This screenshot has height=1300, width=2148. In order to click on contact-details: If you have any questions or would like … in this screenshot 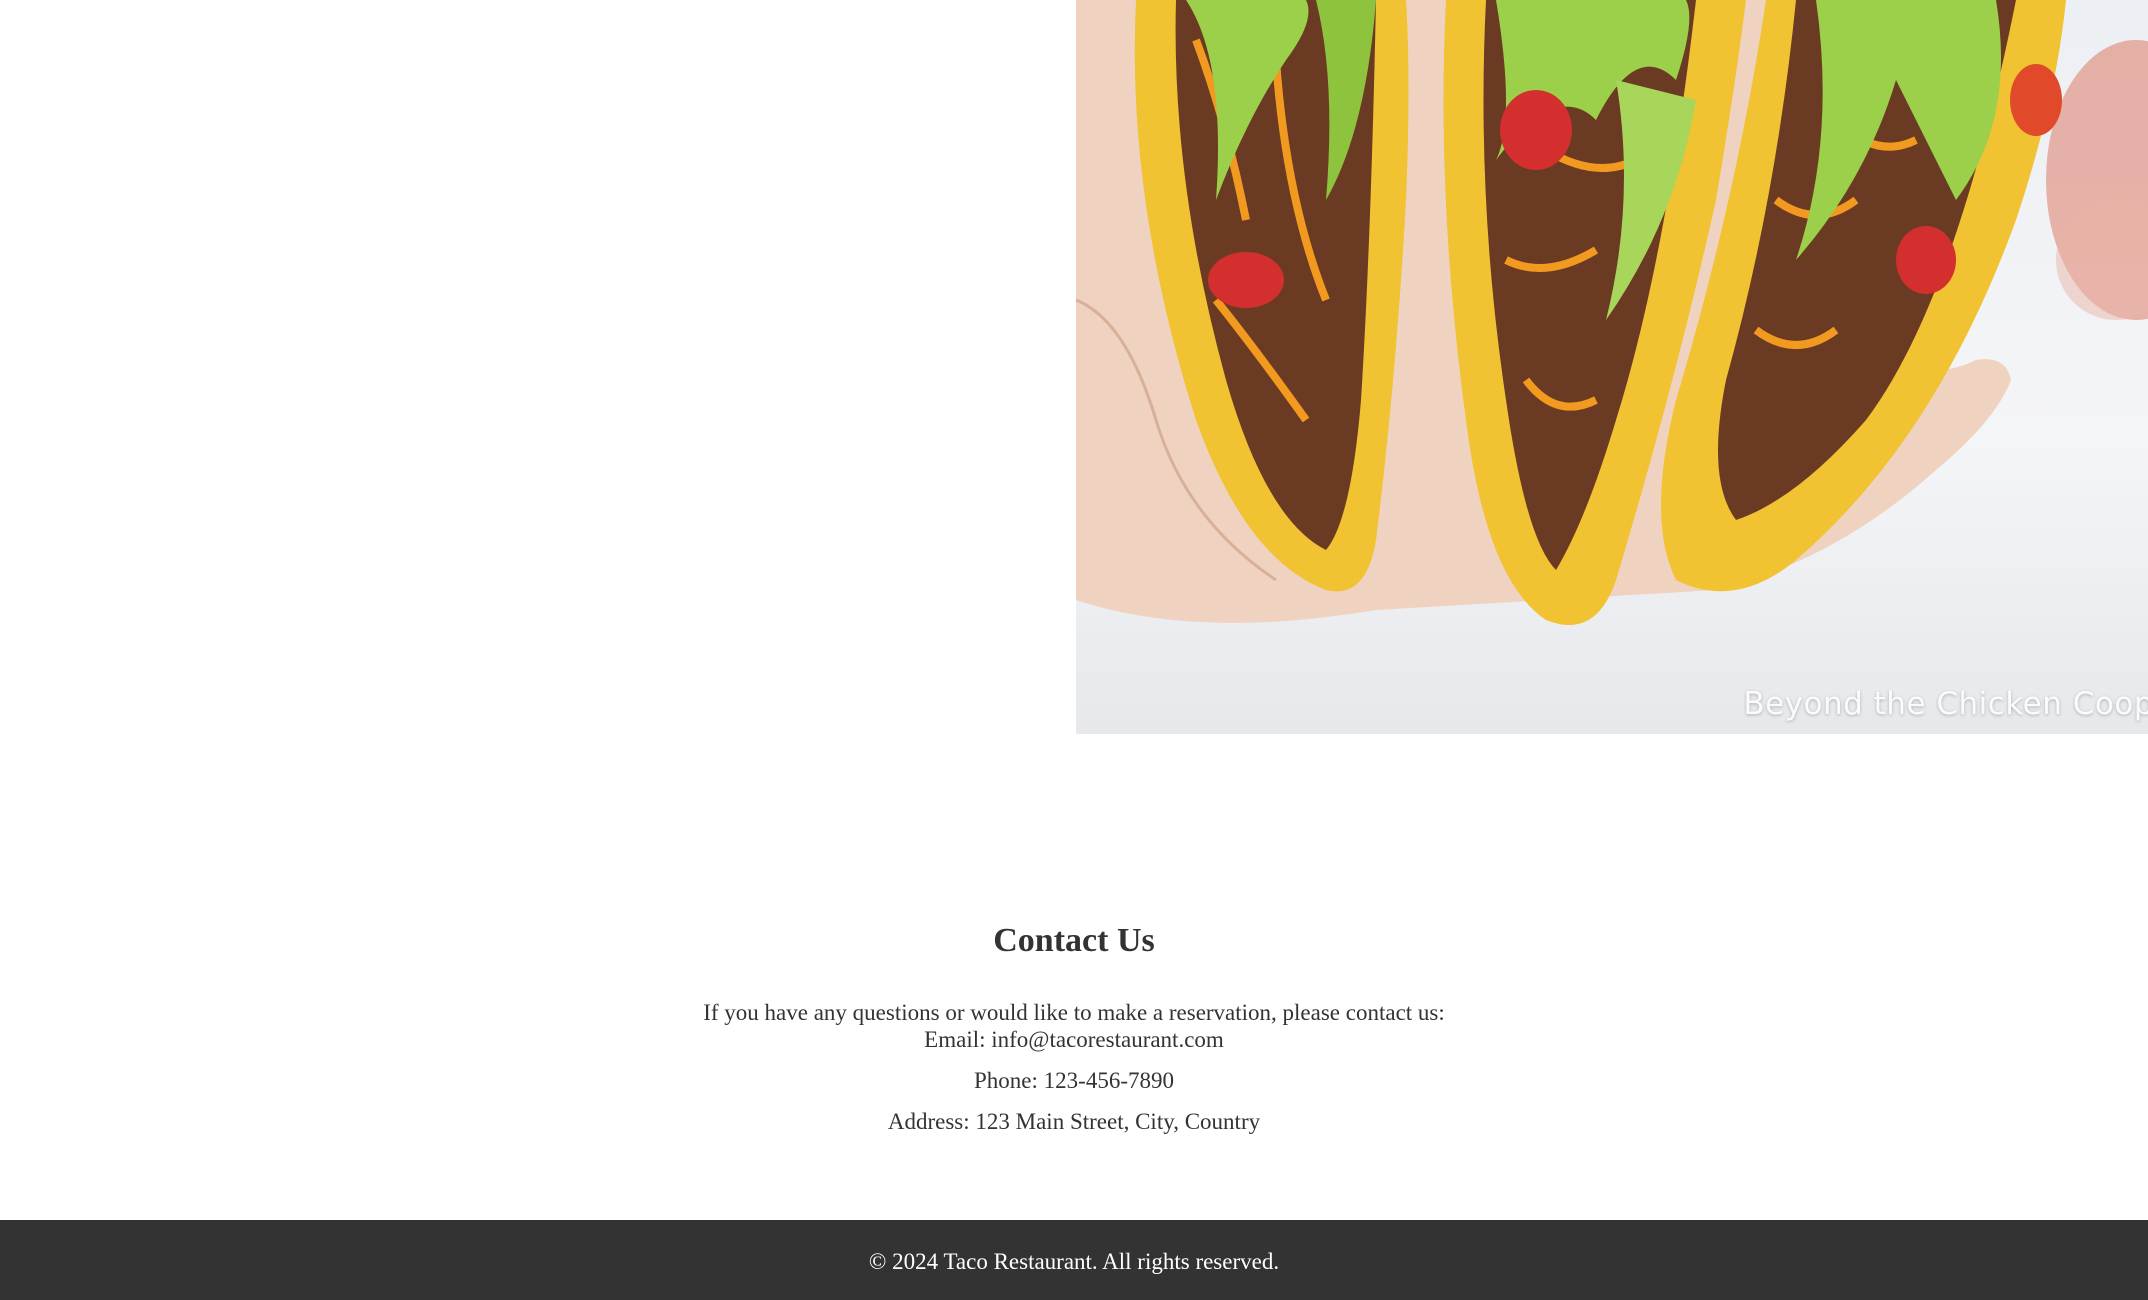, I will do `click(1074, 1067)`.